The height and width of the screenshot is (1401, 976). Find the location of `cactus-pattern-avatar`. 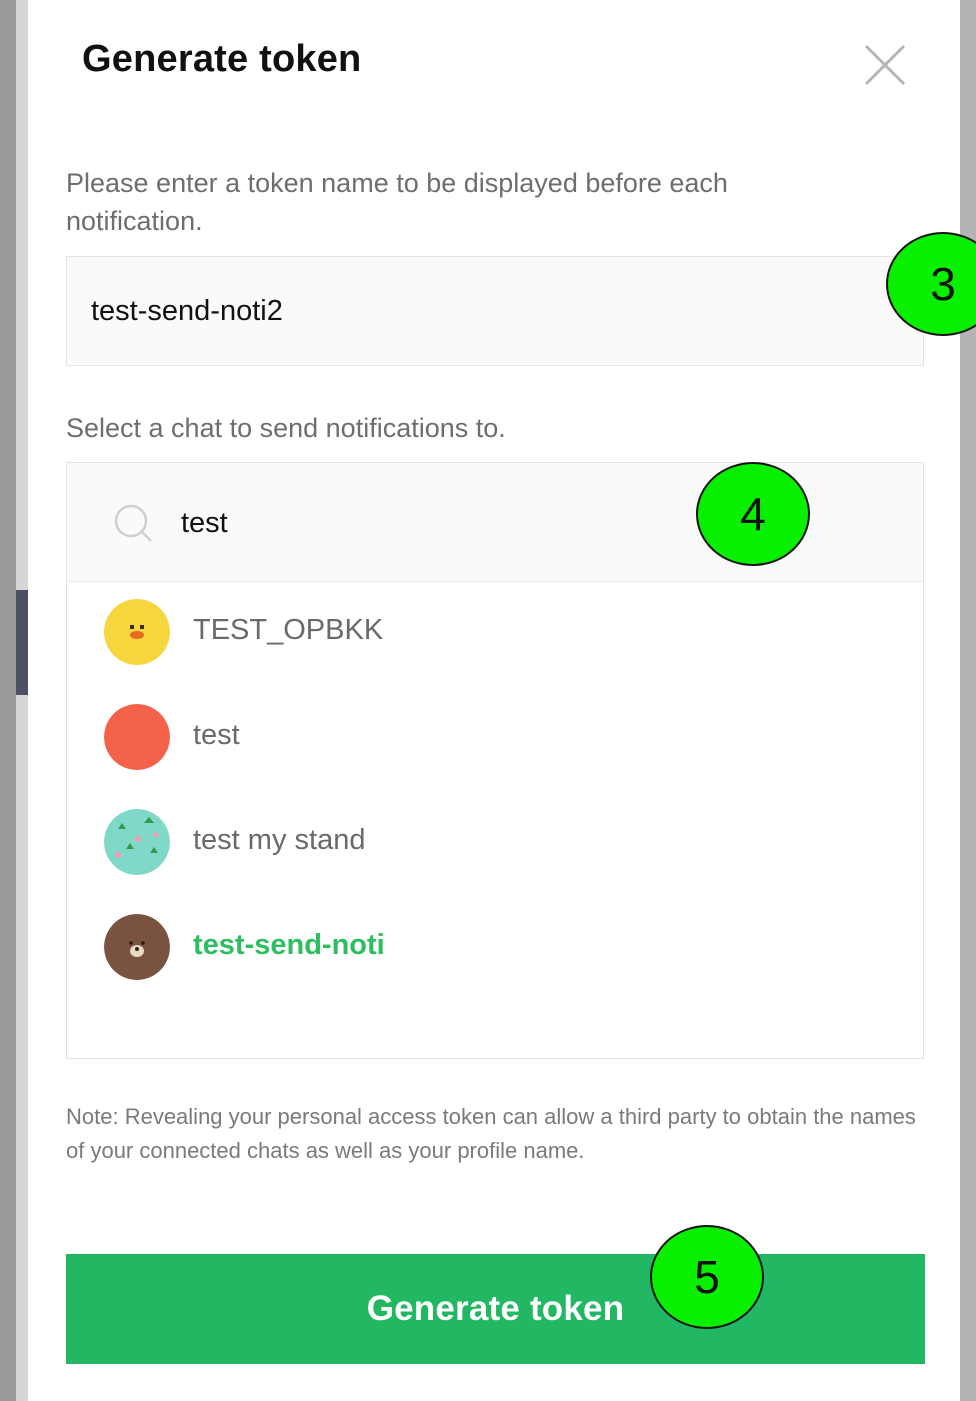

cactus-pattern-avatar is located at coordinates (137, 842).